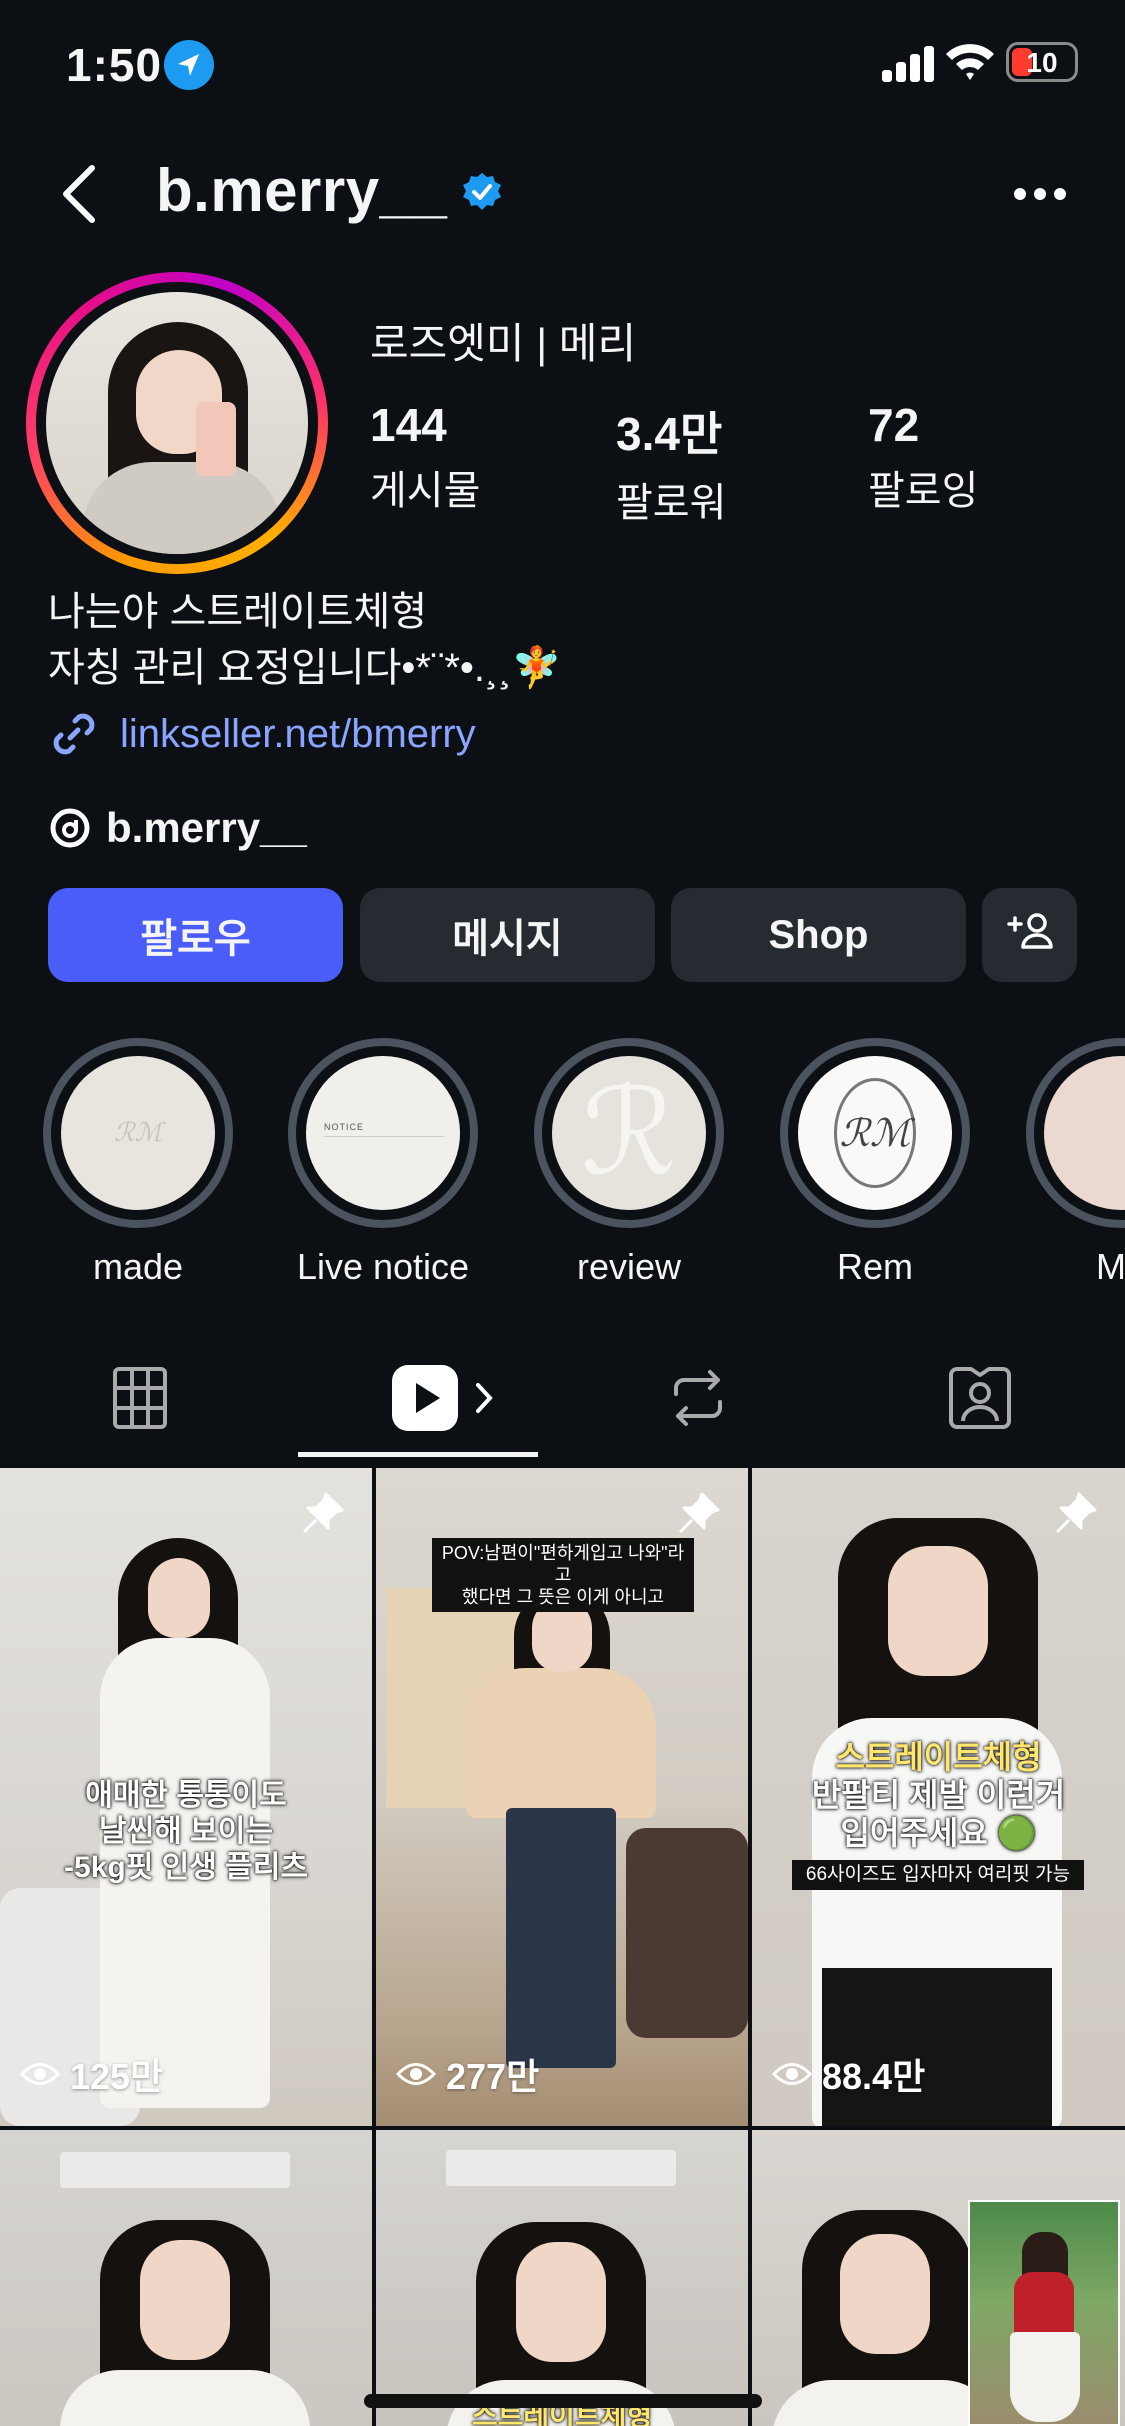  I want to click on back-chevron-icon, so click(82, 194).